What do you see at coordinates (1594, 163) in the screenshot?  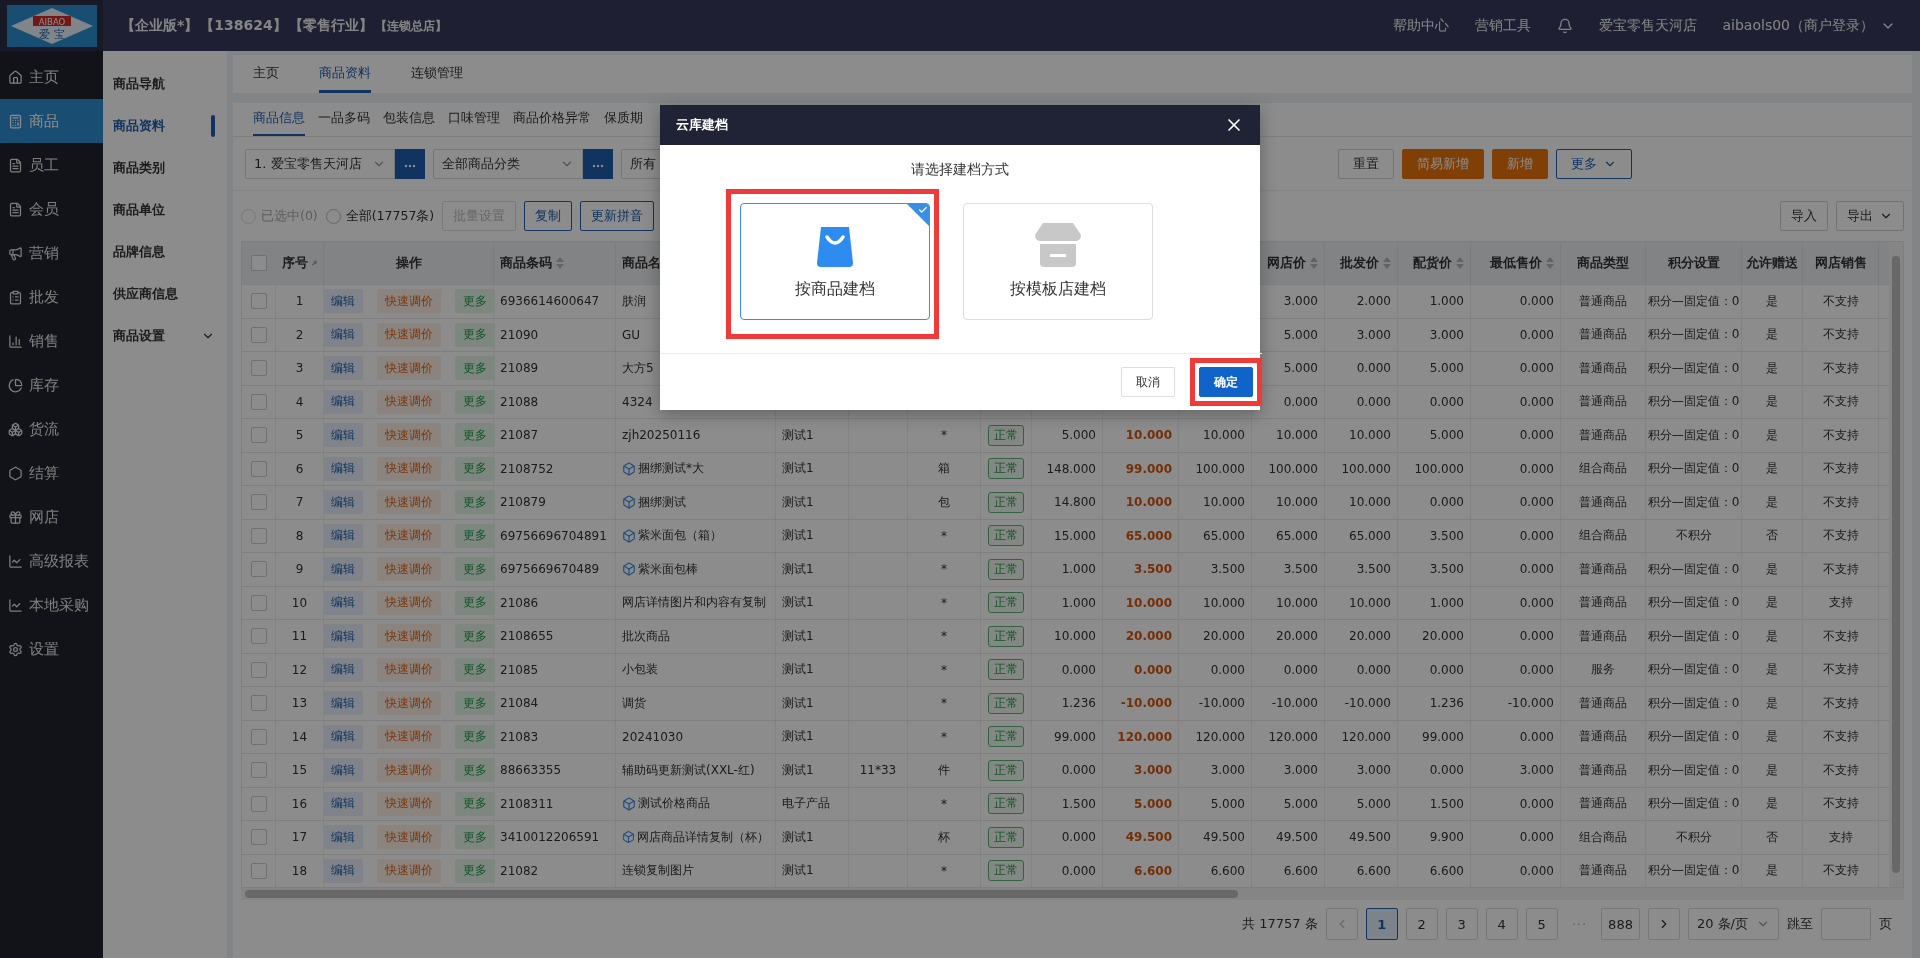 I see `filter-button: 更多` at bounding box center [1594, 163].